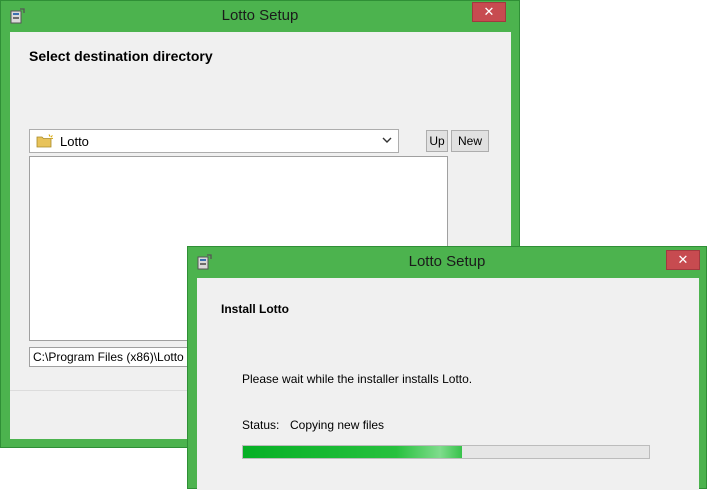  Describe the element at coordinates (255, 309) in the screenshot. I see `page-heading: Install Lotto` at that location.